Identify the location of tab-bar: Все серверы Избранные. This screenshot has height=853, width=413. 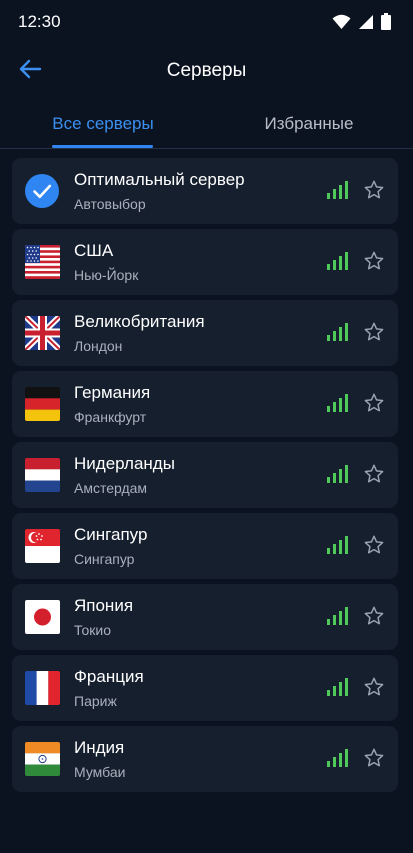
(206, 127).